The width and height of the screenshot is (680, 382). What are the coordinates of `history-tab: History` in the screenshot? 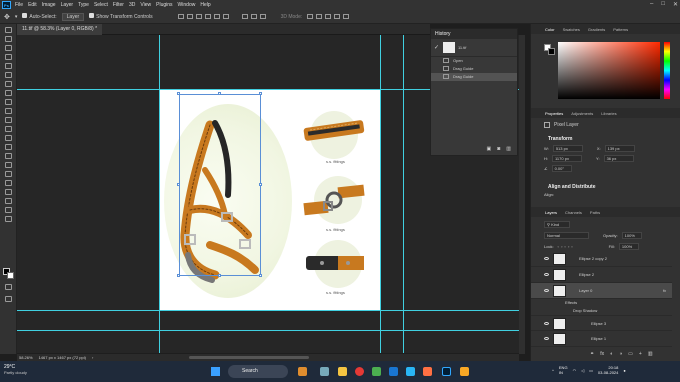 It's located at (474, 34).